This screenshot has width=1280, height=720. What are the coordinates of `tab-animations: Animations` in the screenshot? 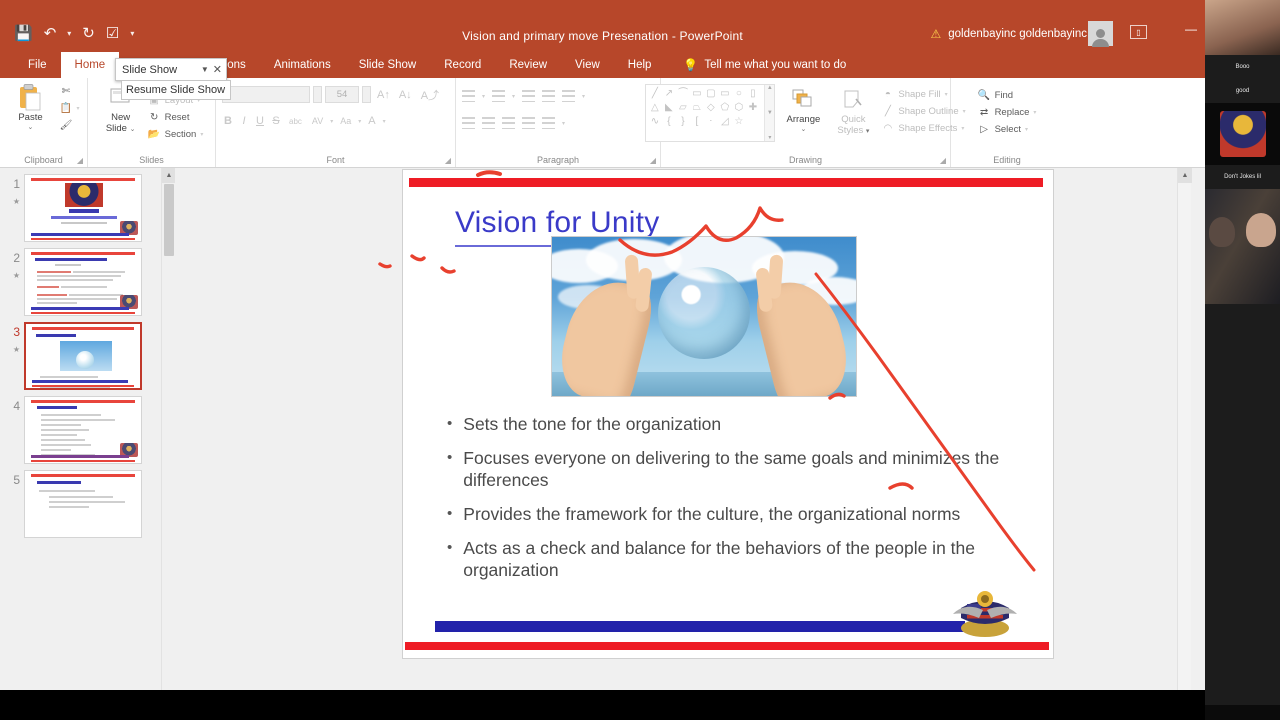 It's located at (302, 65).